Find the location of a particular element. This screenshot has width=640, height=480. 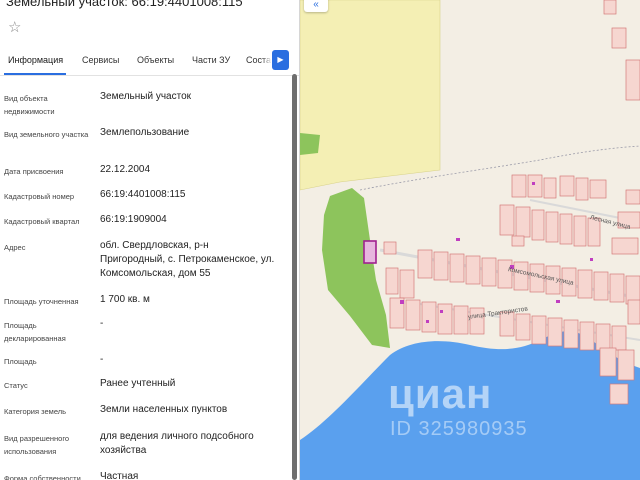

row-label: Вид разрешенного использования is located at coordinates (37, 445).